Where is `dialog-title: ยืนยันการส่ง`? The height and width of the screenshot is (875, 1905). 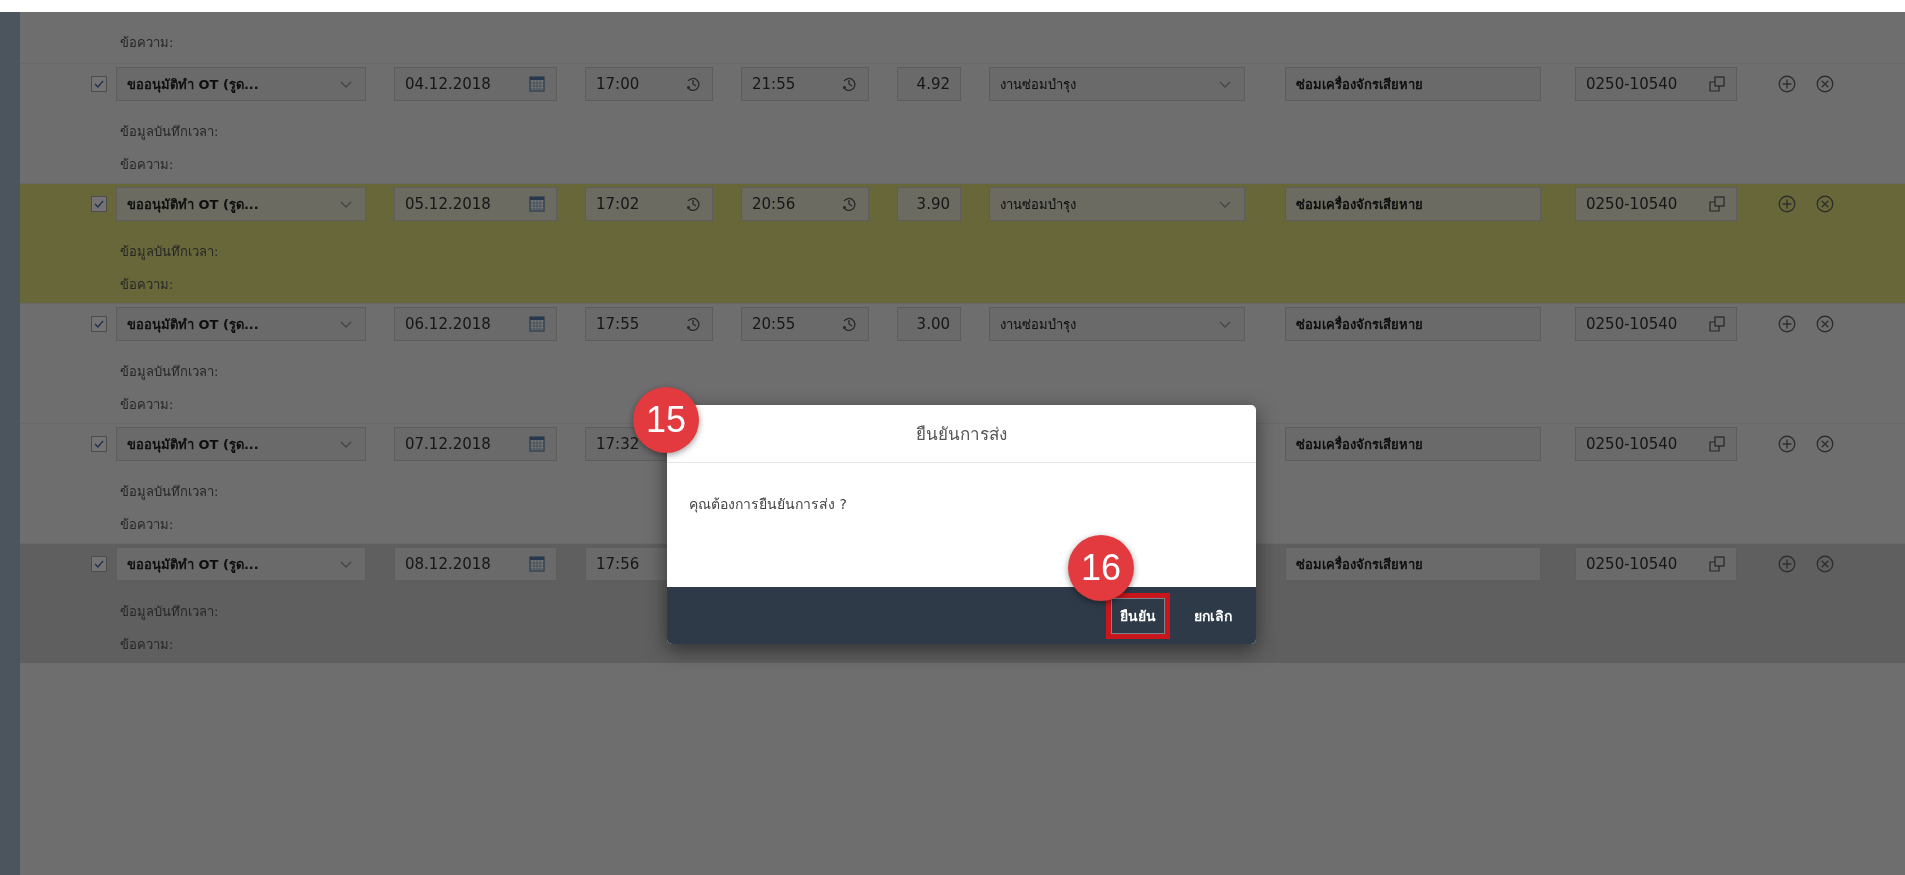
dialog-title: ยืนยันการส่ง is located at coordinates (961, 434).